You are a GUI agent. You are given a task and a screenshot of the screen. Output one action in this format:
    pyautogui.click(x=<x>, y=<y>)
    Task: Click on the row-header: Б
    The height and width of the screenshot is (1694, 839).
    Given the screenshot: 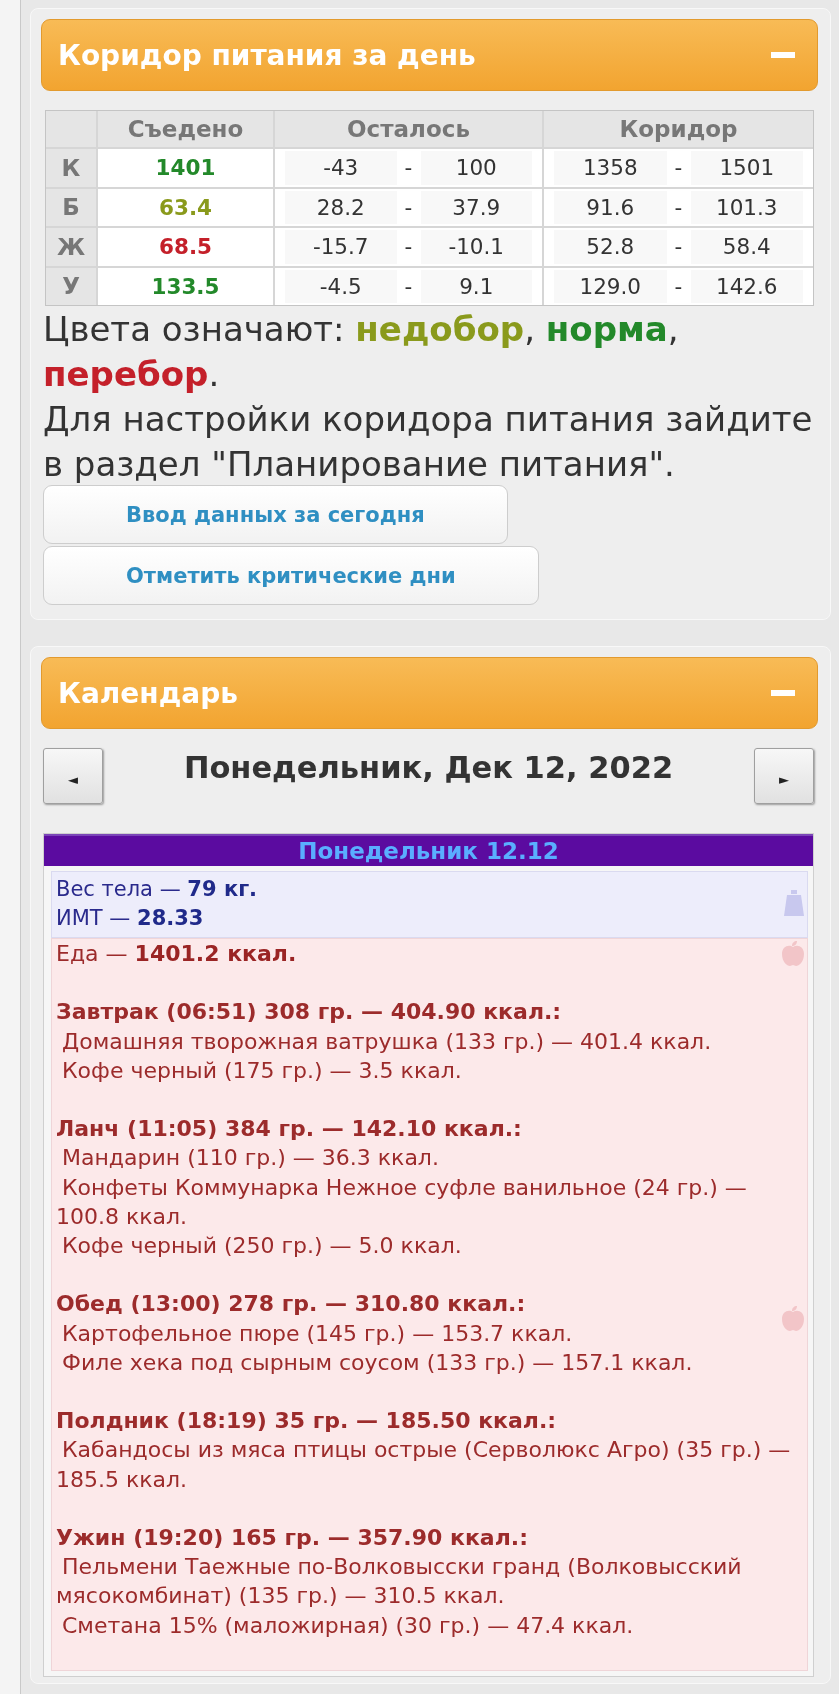 What is the action you would take?
    pyautogui.click(x=71, y=207)
    